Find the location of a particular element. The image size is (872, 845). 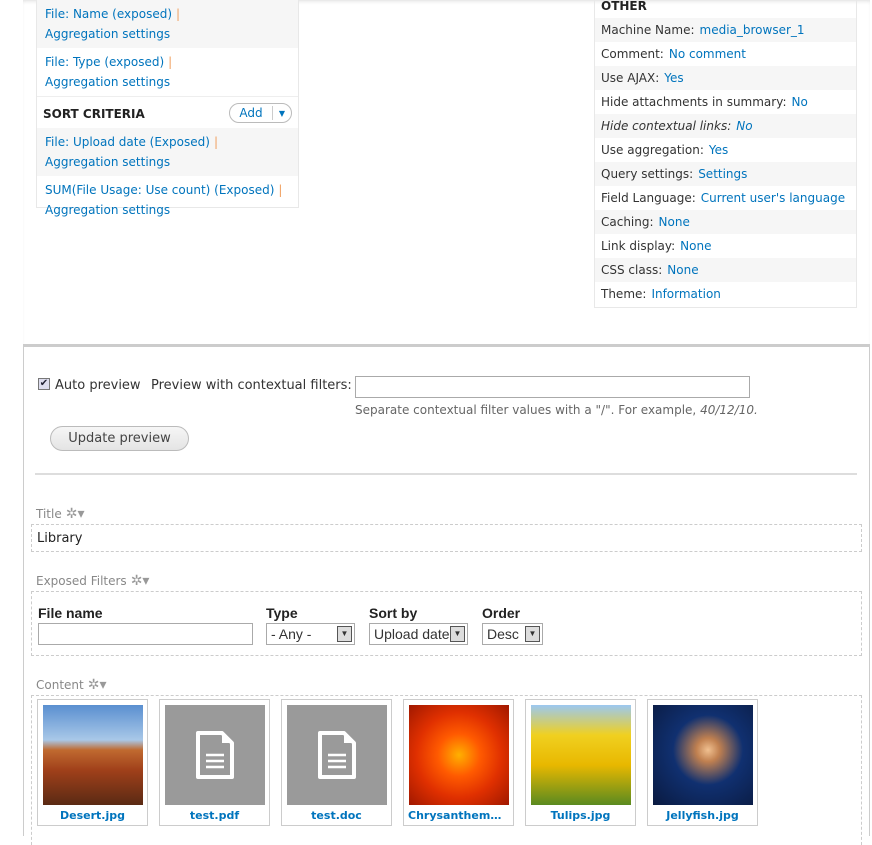

setting-value-link: Information is located at coordinates (685, 294).